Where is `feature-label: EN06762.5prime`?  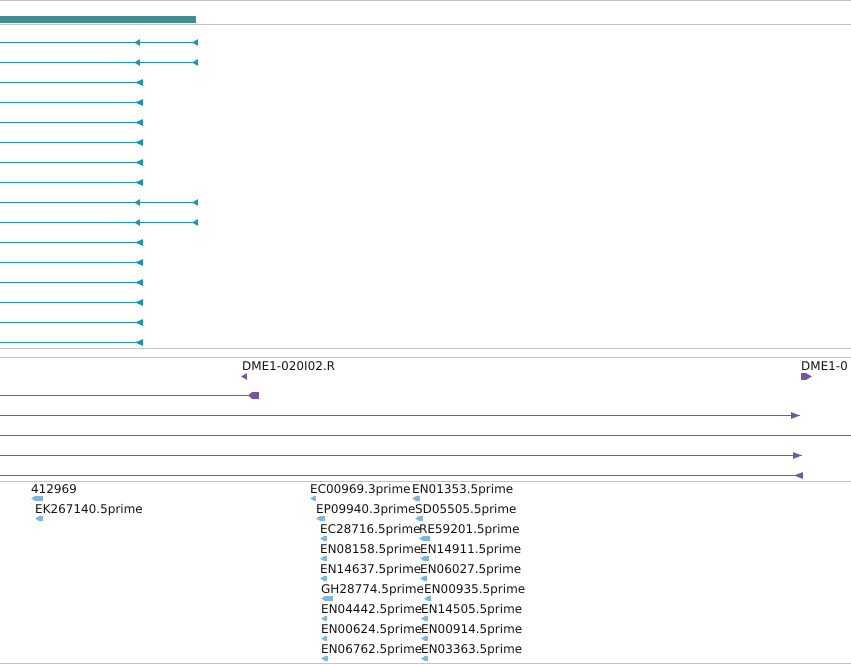
feature-label: EN06762.5prime is located at coordinates (371, 649).